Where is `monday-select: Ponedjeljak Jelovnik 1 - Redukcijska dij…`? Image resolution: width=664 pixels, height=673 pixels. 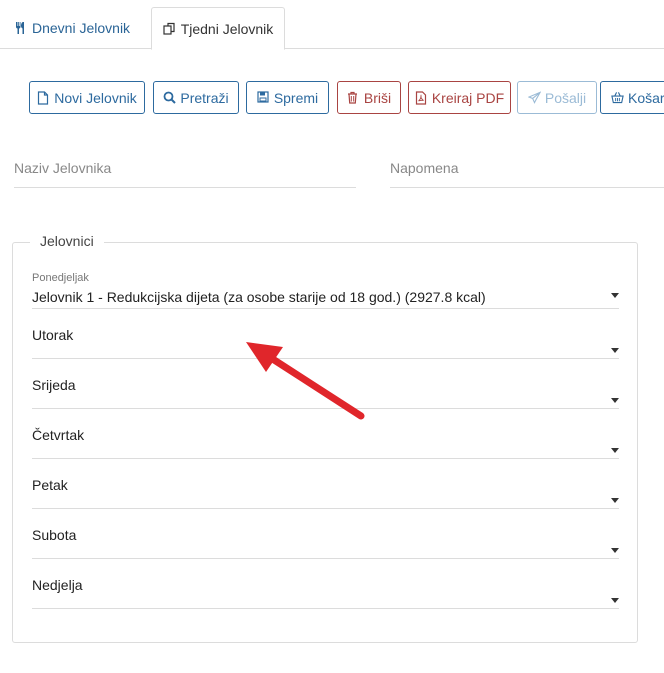
monday-select: Ponedjeljak Jelovnik 1 - Redukcijska dij… is located at coordinates (325, 290).